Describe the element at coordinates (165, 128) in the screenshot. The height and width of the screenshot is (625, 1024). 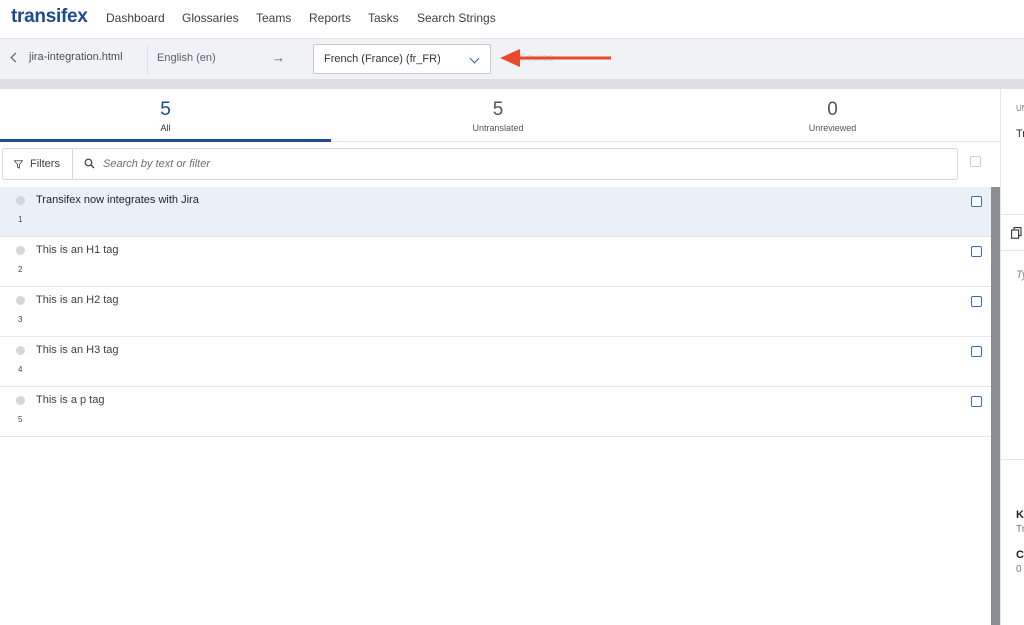
I see `tab-all-label: All` at that location.